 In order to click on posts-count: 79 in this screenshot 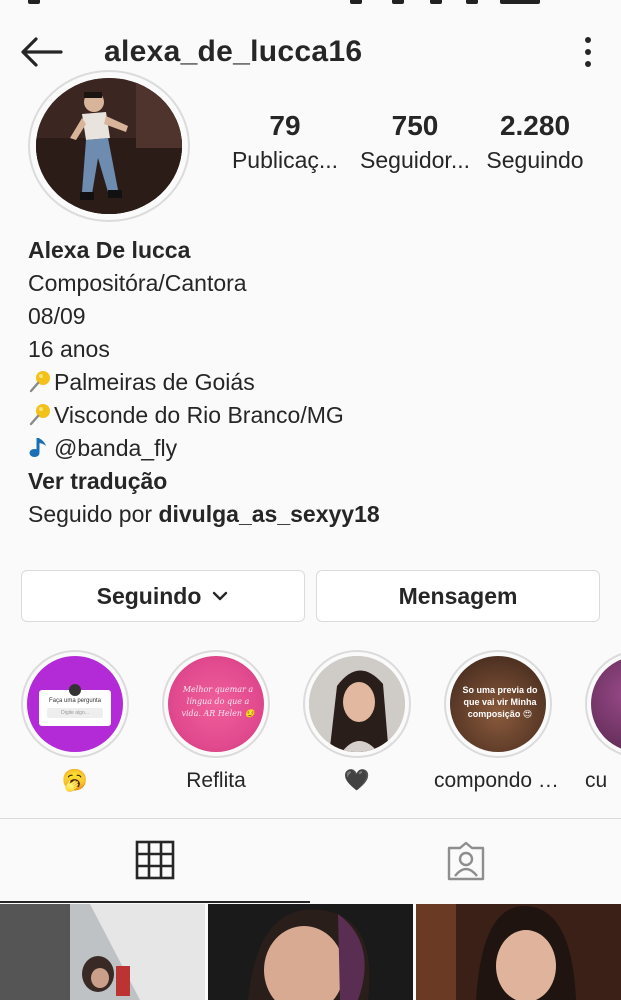, I will do `click(285, 125)`.